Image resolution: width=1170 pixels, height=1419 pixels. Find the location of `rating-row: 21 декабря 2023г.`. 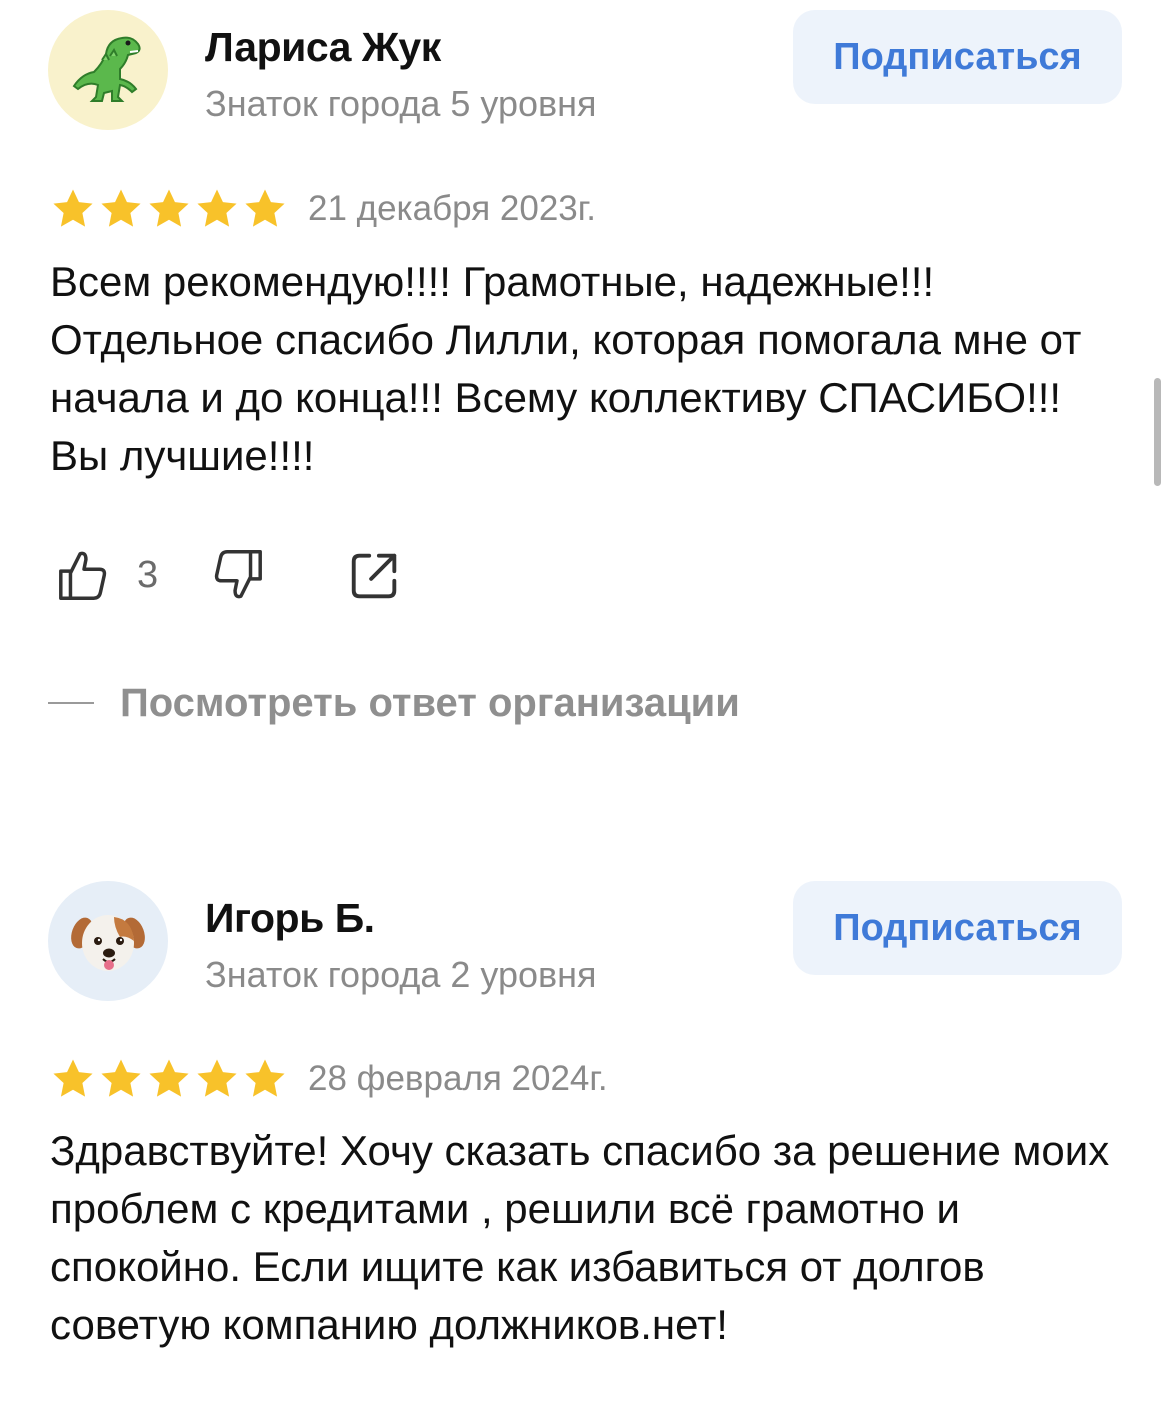

rating-row: 21 декабря 2023г. is located at coordinates (323, 209).